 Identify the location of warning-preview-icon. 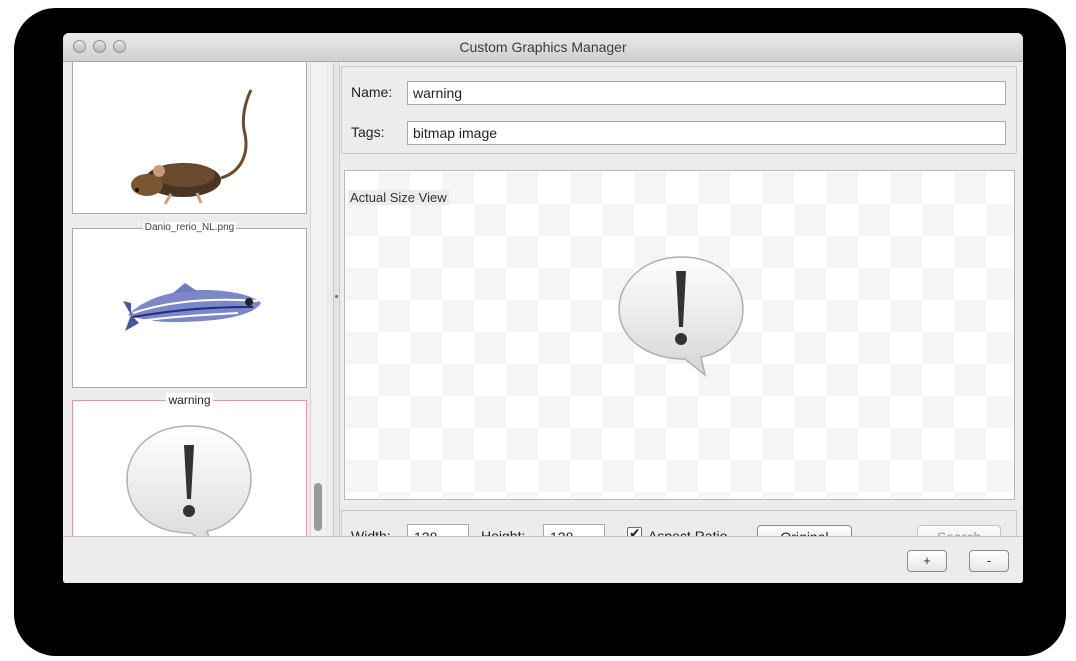
(681, 316).